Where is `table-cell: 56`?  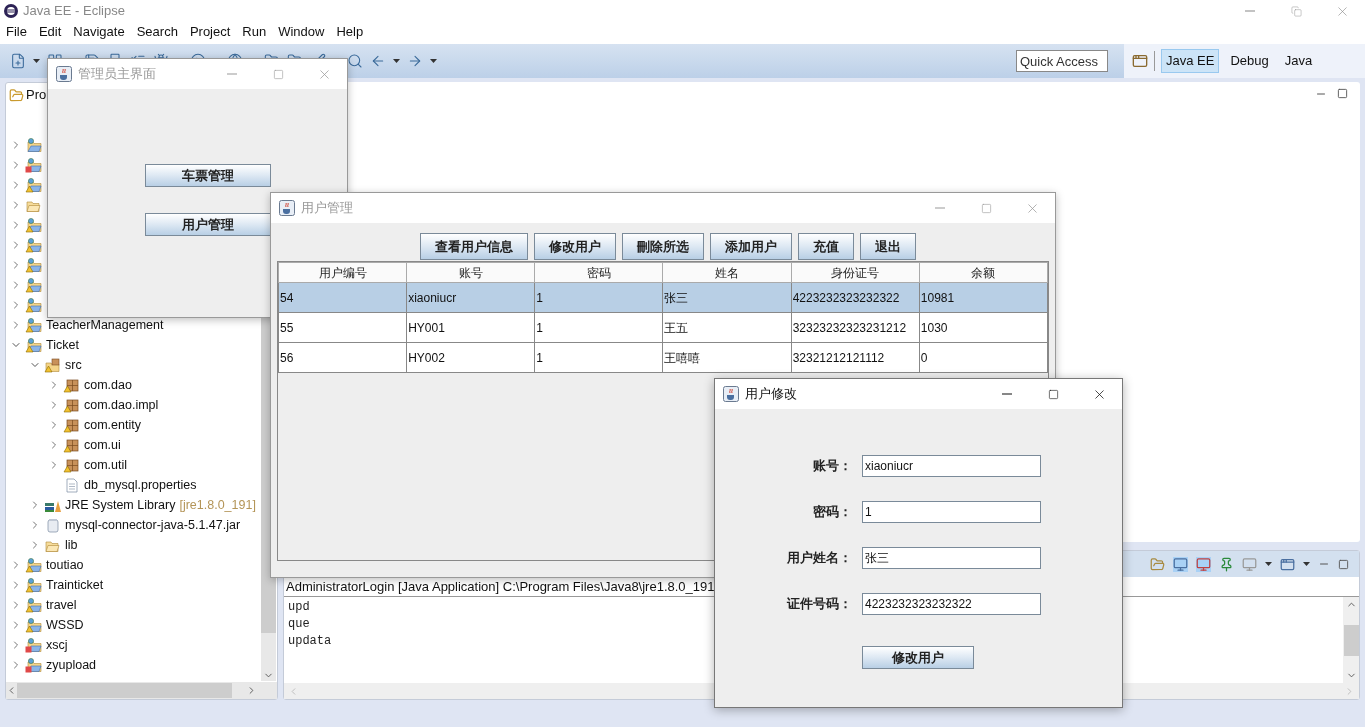
table-cell: 56 is located at coordinates (342, 357).